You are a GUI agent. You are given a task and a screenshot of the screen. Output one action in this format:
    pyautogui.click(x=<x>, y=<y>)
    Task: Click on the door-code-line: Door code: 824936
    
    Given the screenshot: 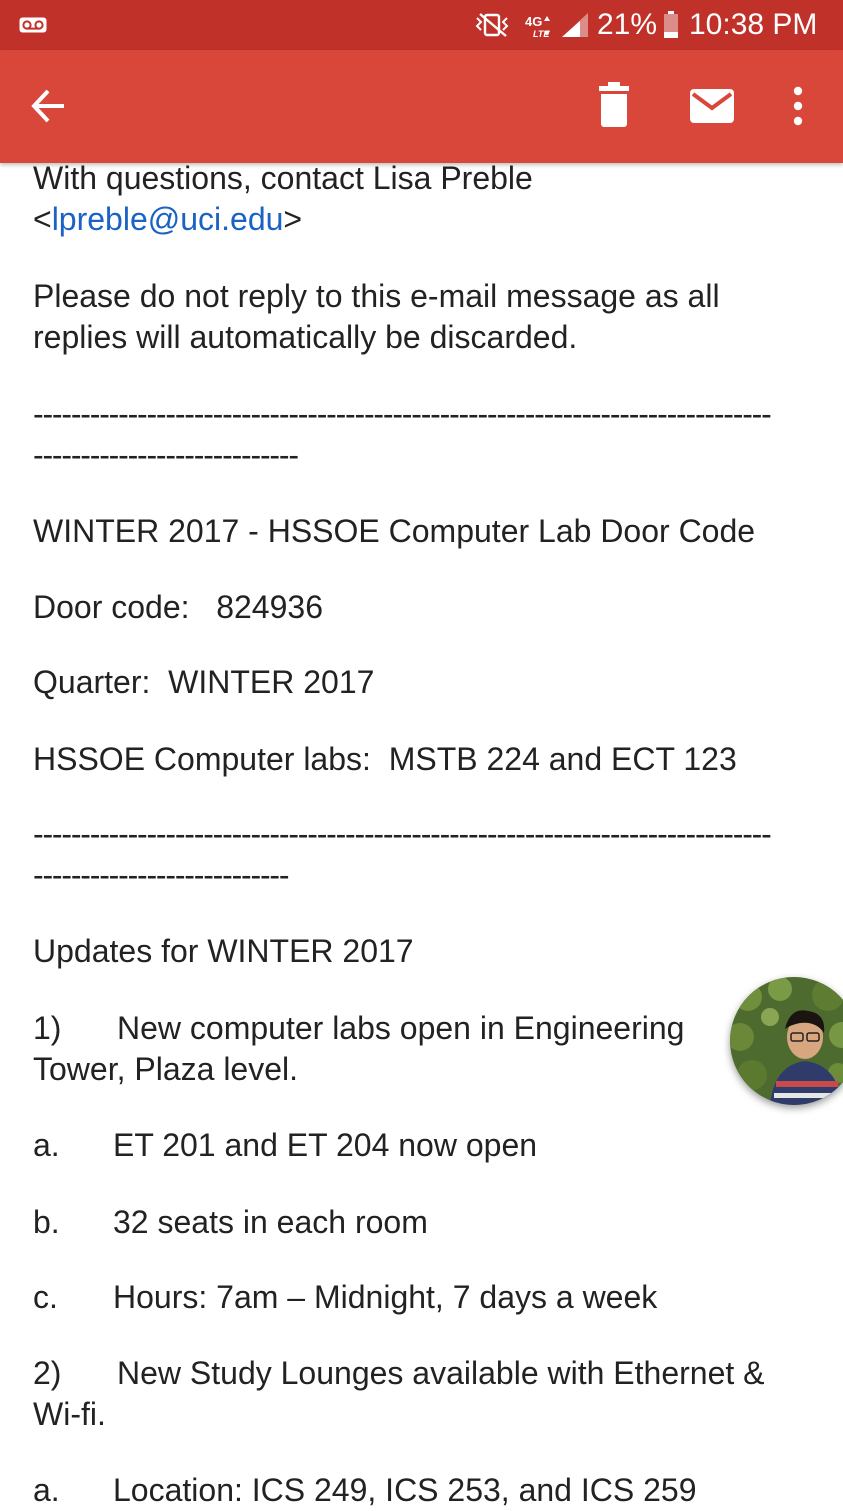 What is the action you would take?
    pyautogui.click(x=178, y=607)
    